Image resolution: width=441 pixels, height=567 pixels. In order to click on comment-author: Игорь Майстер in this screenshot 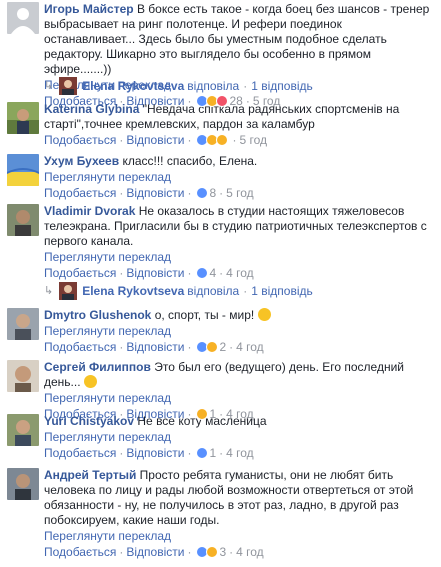, I will do `click(89, 9)`.